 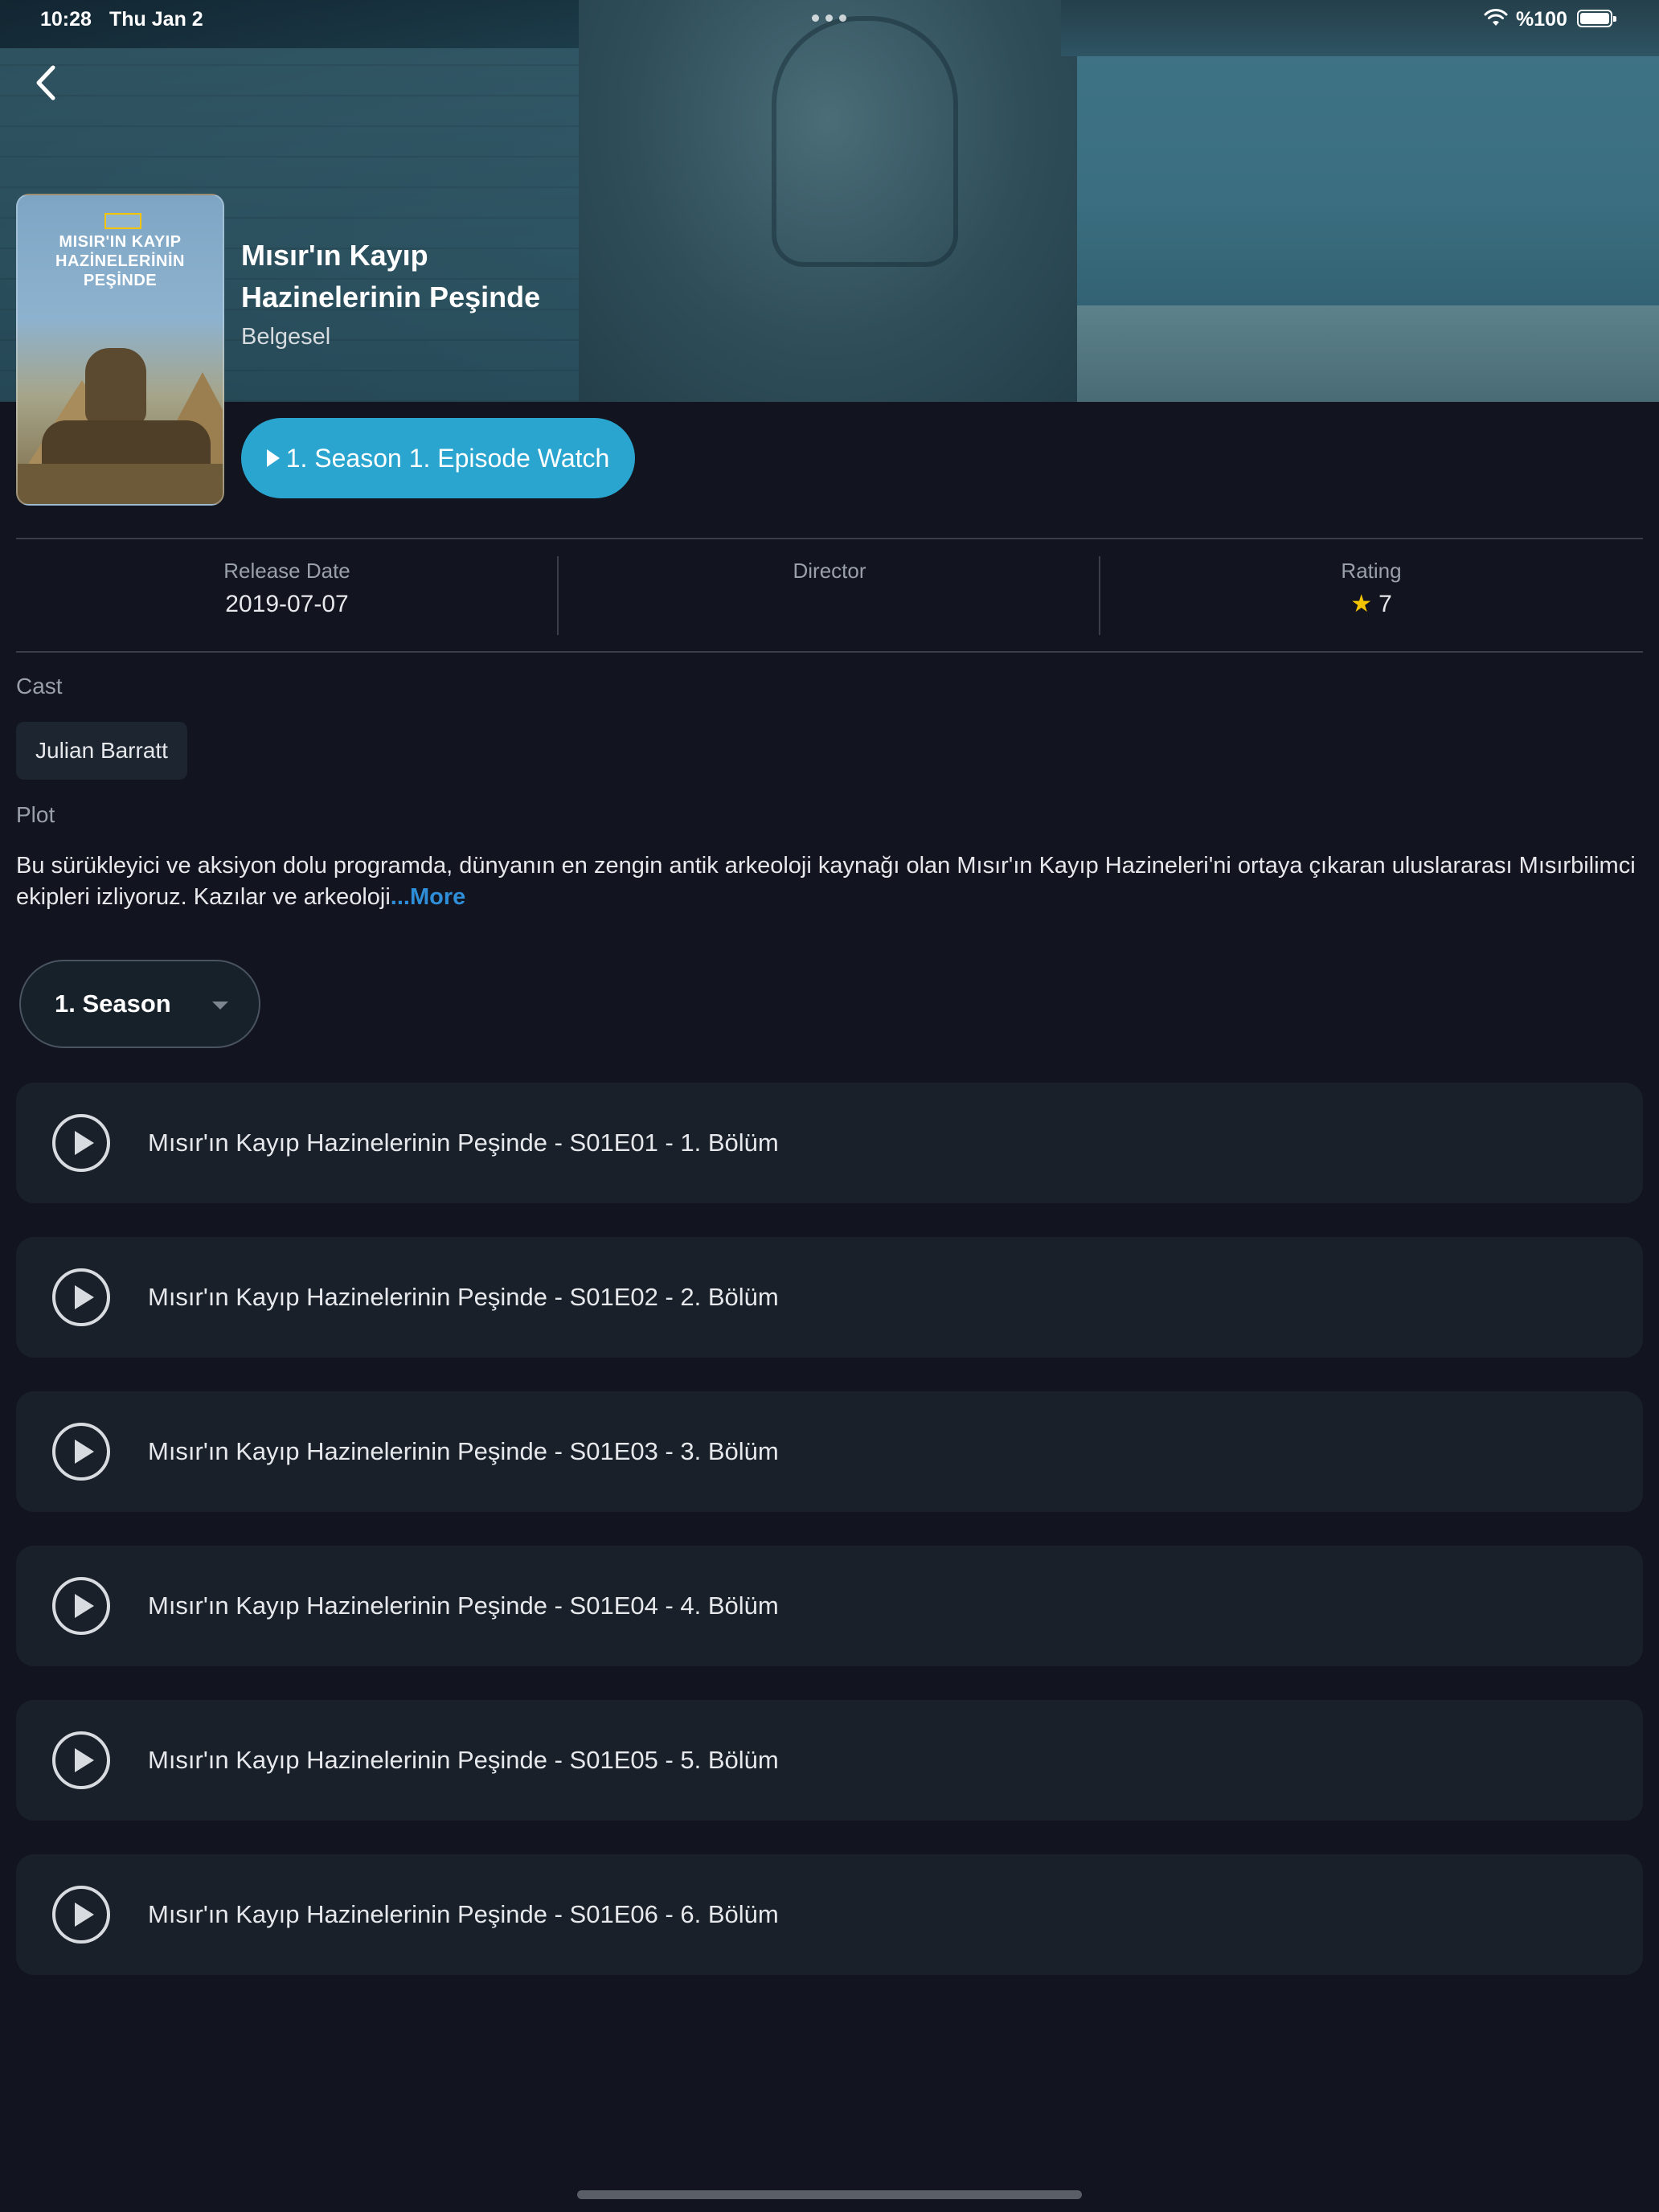 I want to click on status-time: 10:28, so click(x=66, y=19).